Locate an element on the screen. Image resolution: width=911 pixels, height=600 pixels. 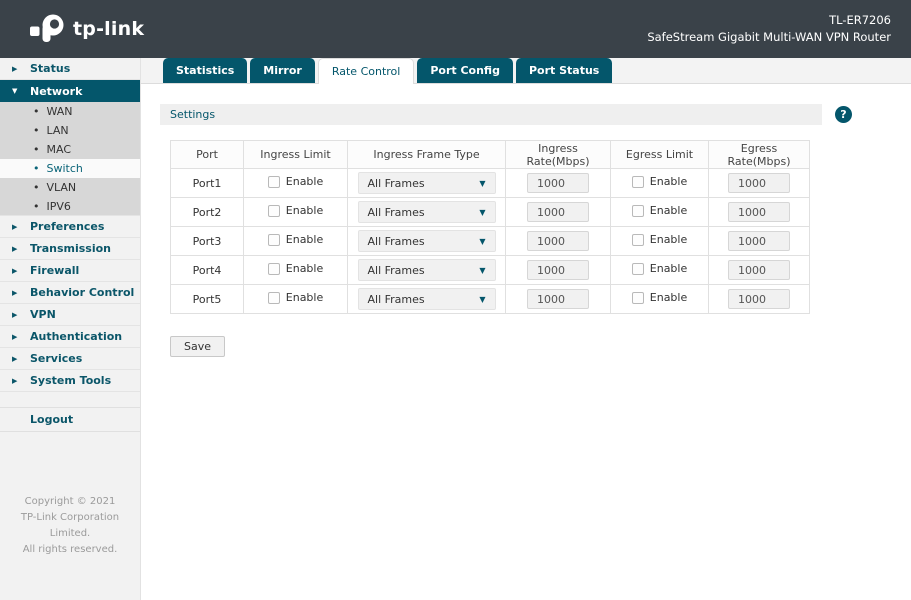
ingress-frame-type-select-port3: All Frames ▼ is located at coordinates (426, 241).